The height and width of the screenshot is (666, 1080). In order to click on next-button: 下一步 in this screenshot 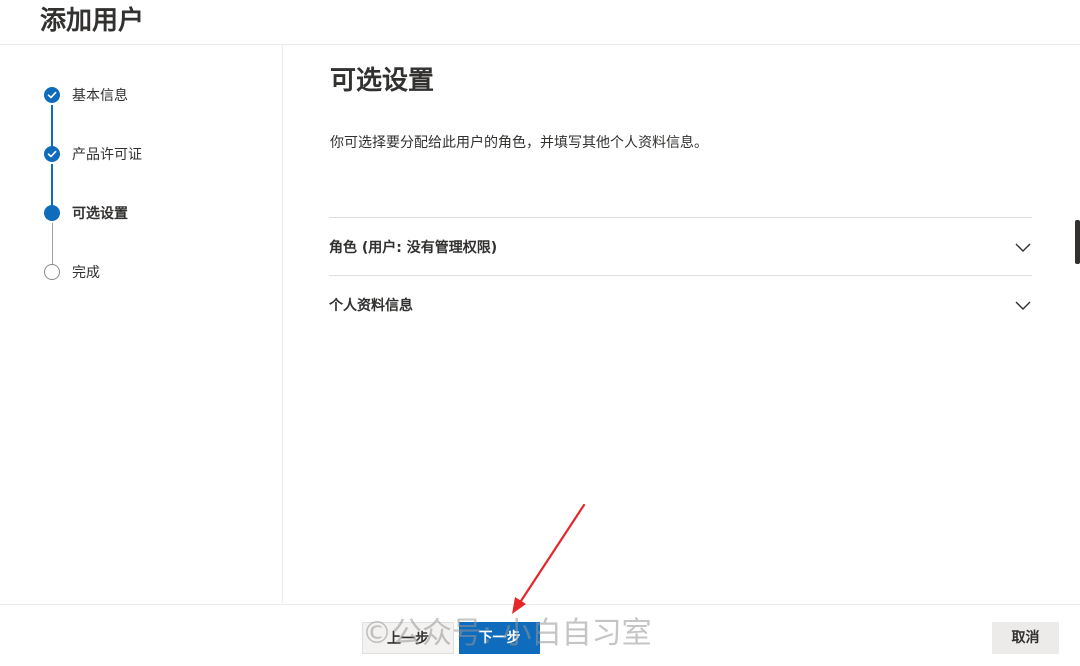, I will do `click(499, 638)`.